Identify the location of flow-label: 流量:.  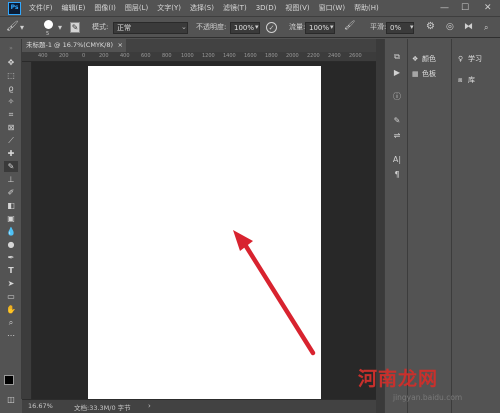
(297, 27).